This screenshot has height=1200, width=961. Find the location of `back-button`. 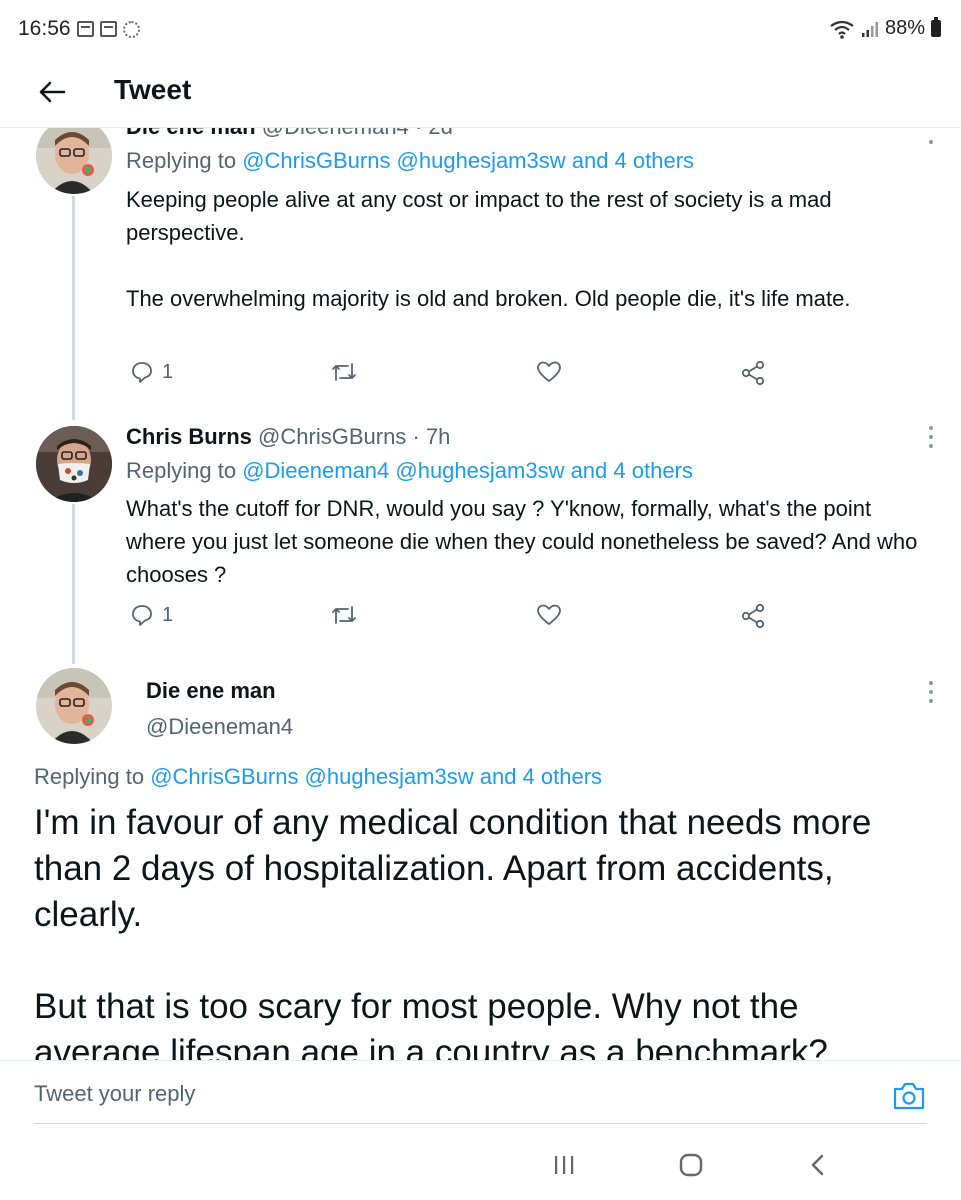

back-button is located at coordinates (52, 92).